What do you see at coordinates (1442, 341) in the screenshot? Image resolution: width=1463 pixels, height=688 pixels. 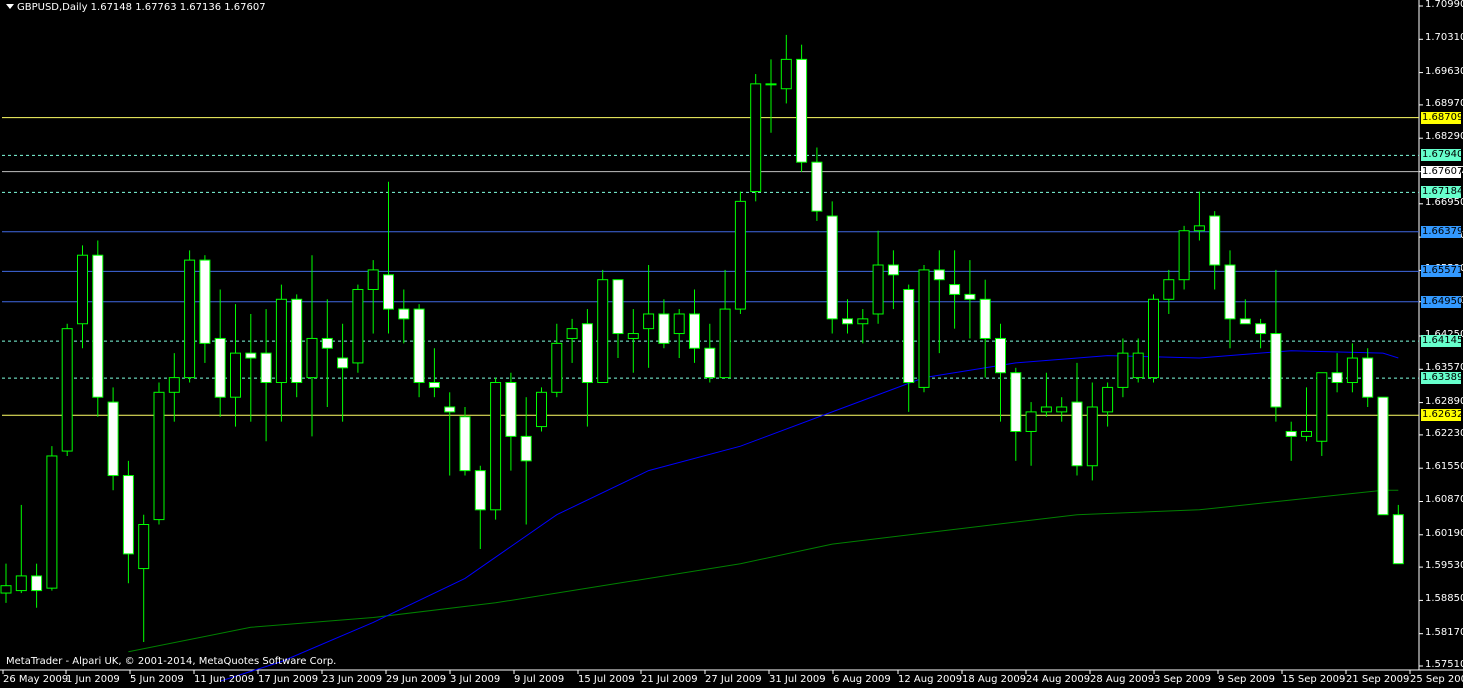 I see `price-level-label: 1.64145` at bounding box center [1442, 341].